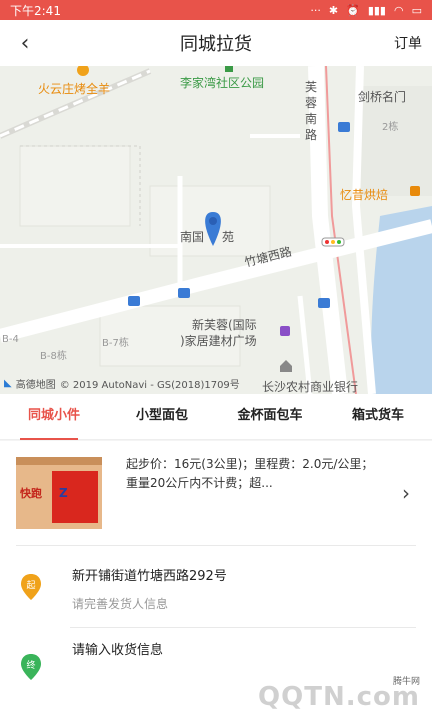  Describe the element at coordinates (353, 10) in the screenshot. I see `alarm-icon: ⏰` at that location.